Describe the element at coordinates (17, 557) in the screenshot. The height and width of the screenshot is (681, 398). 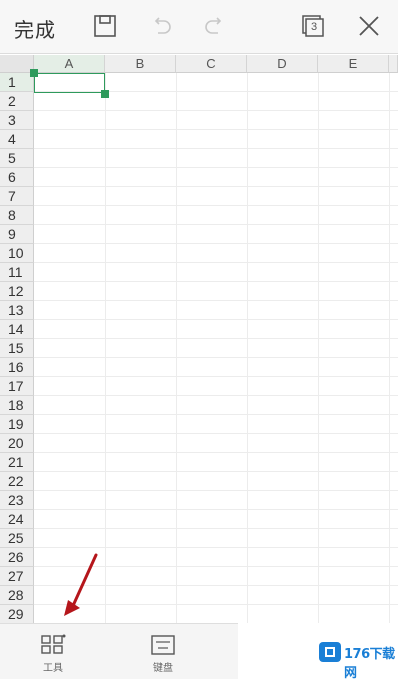
I see `row-header-26: 26` at that location.